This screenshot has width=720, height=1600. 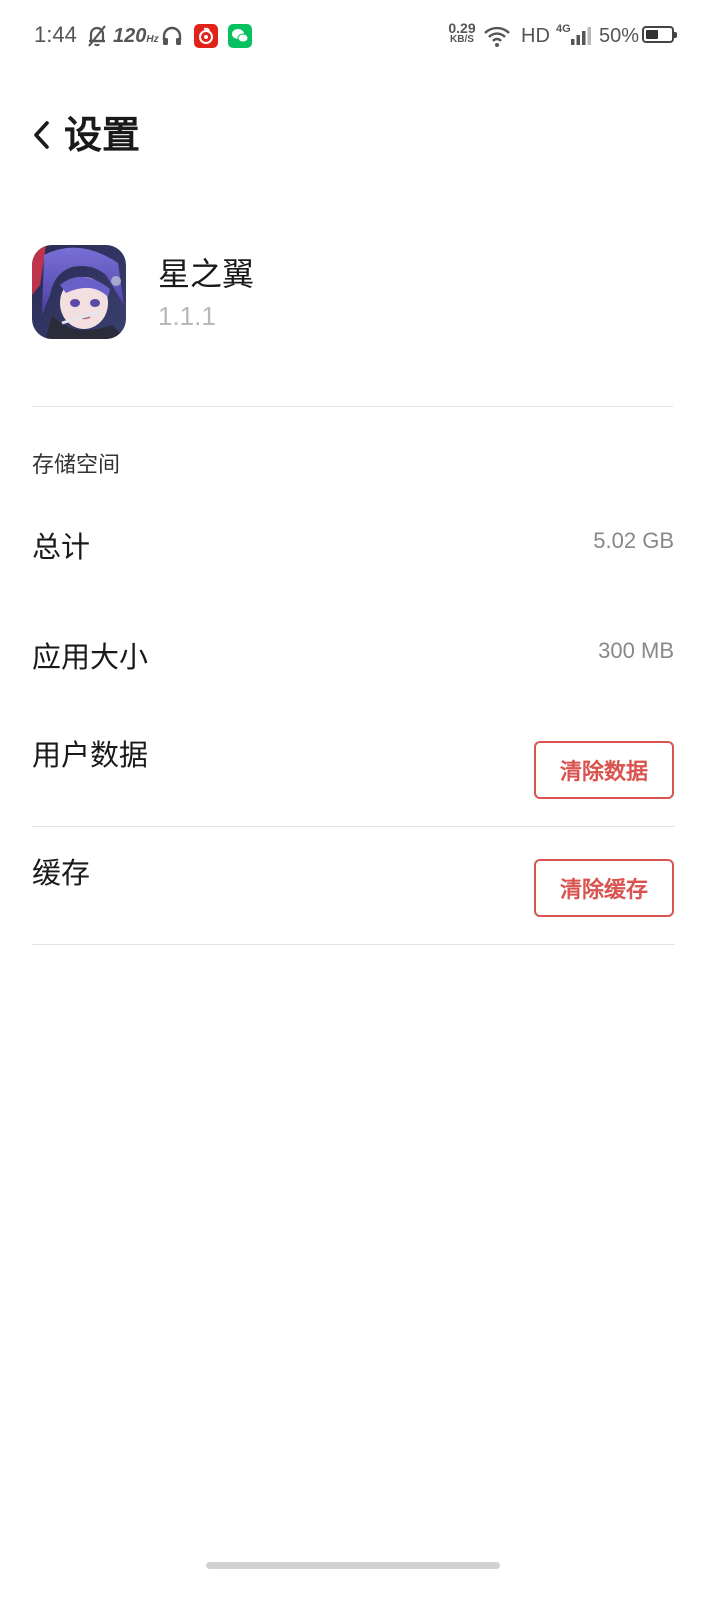 I want to click on app-name: 星之翼, so click(x=206, y=274).